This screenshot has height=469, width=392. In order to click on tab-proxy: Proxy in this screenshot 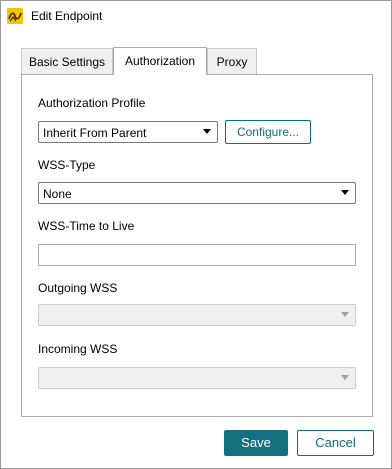, I will do `click(232, 61)`.